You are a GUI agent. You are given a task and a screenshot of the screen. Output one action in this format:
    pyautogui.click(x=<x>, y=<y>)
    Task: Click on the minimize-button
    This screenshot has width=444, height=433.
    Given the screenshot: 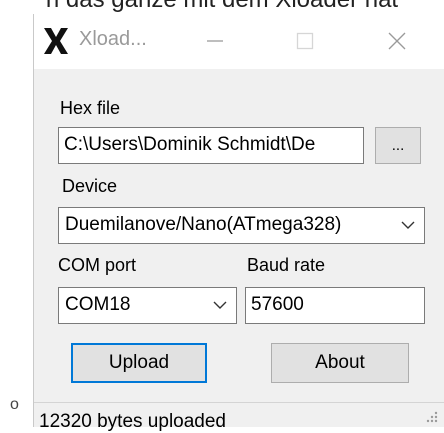 What is the action you would take?
    pyautogui.click(x=215, y=41)
    